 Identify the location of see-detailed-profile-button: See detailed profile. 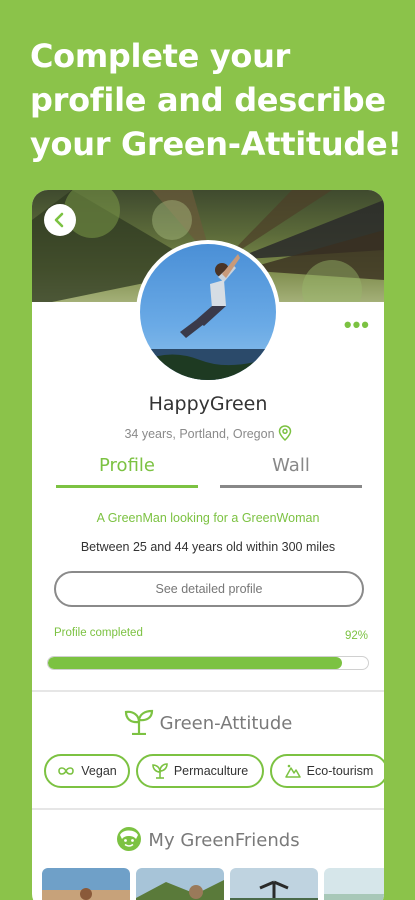
(209, 589).